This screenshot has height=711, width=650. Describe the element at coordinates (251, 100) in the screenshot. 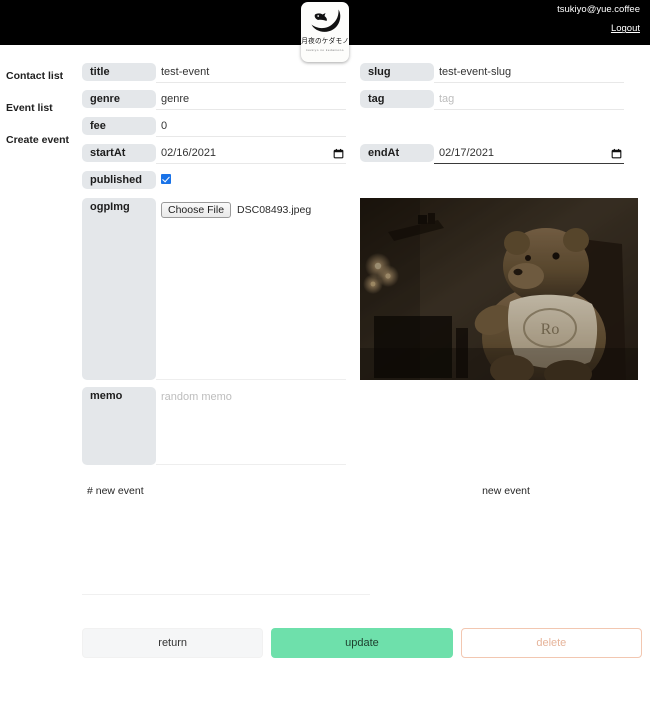

I see `genre-input: genre` at that location.